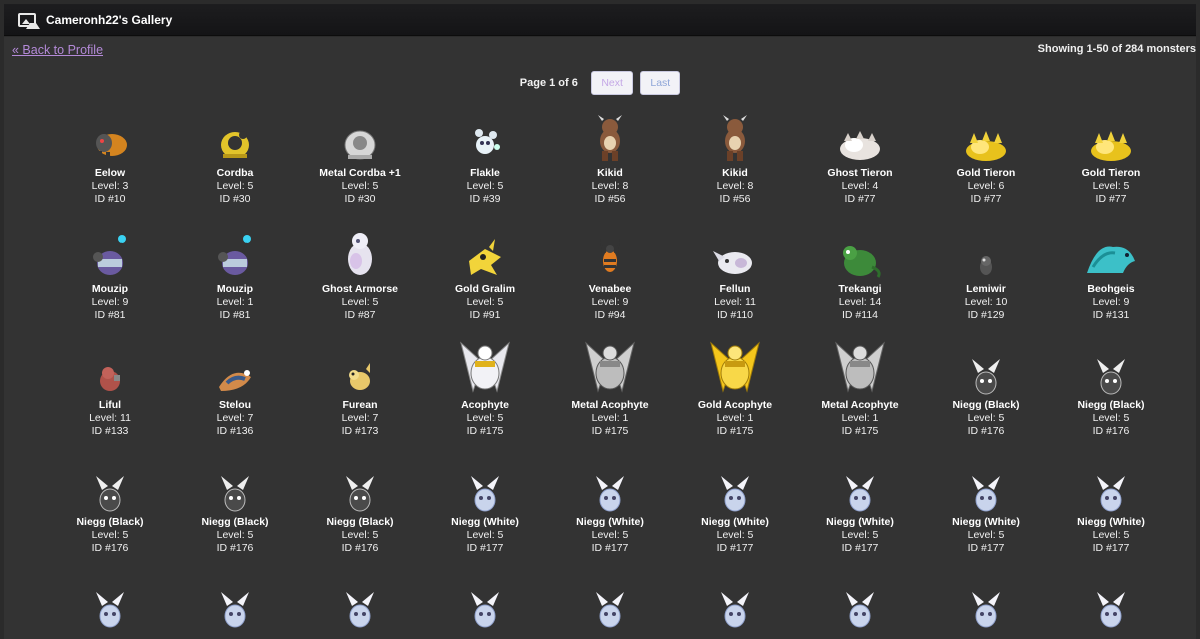 Image resolution: width=1200 pixels, height=639 pixels. Describe the element at coordinates (110, 165) in the screenshot. I see `monster-card: Eelow Level: 3 ID #10` at that location.